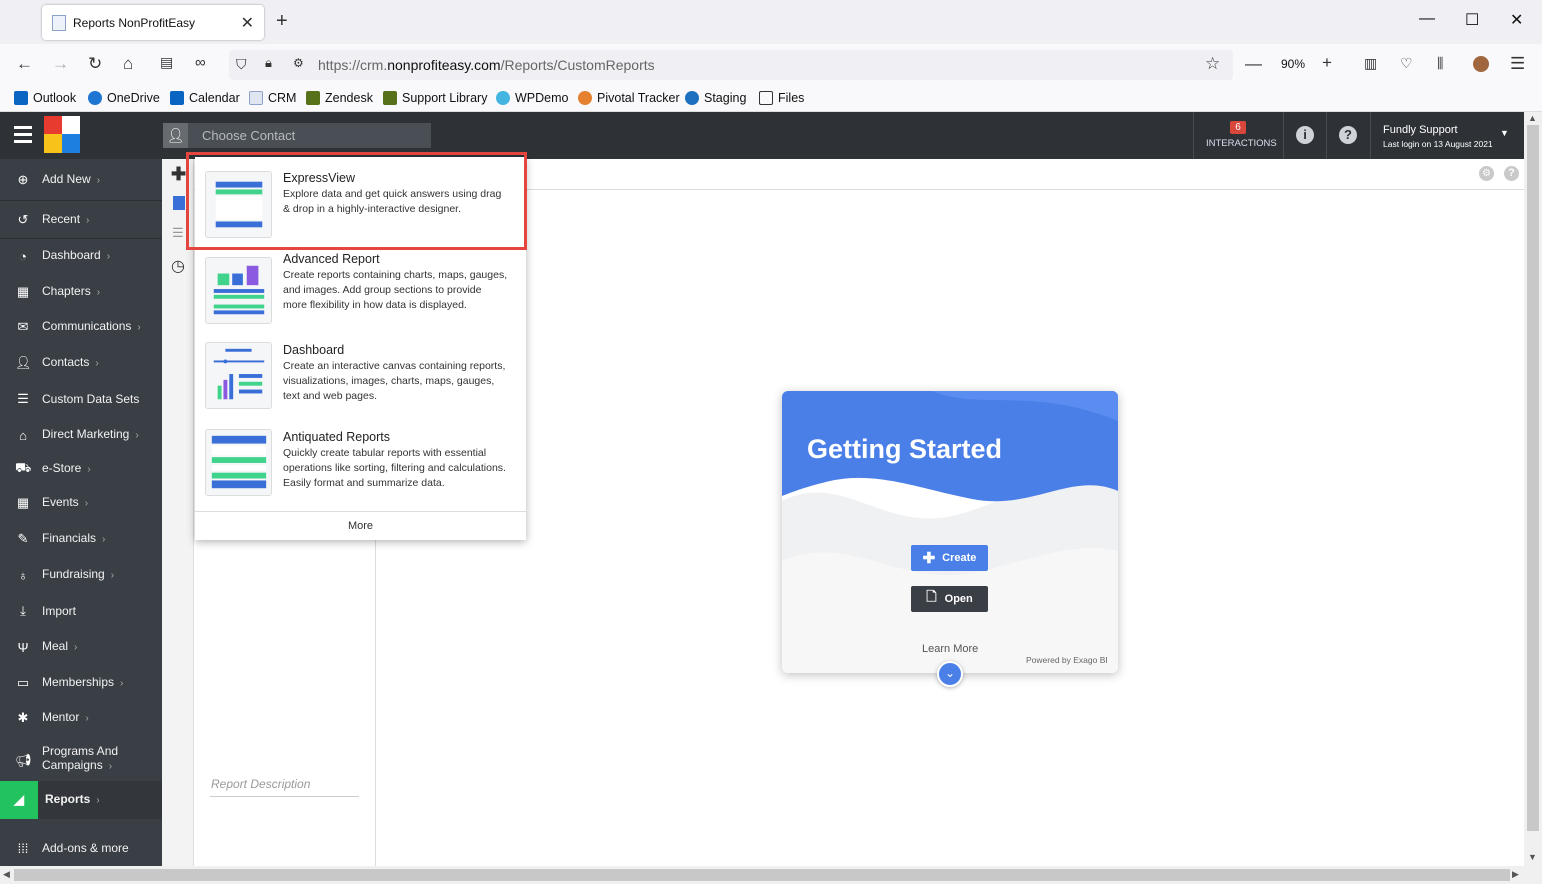 Image resolution: width=1542 pixels, height=884 pixels. I want to click on maximize-window-button: ☐, so click(1472, 20).